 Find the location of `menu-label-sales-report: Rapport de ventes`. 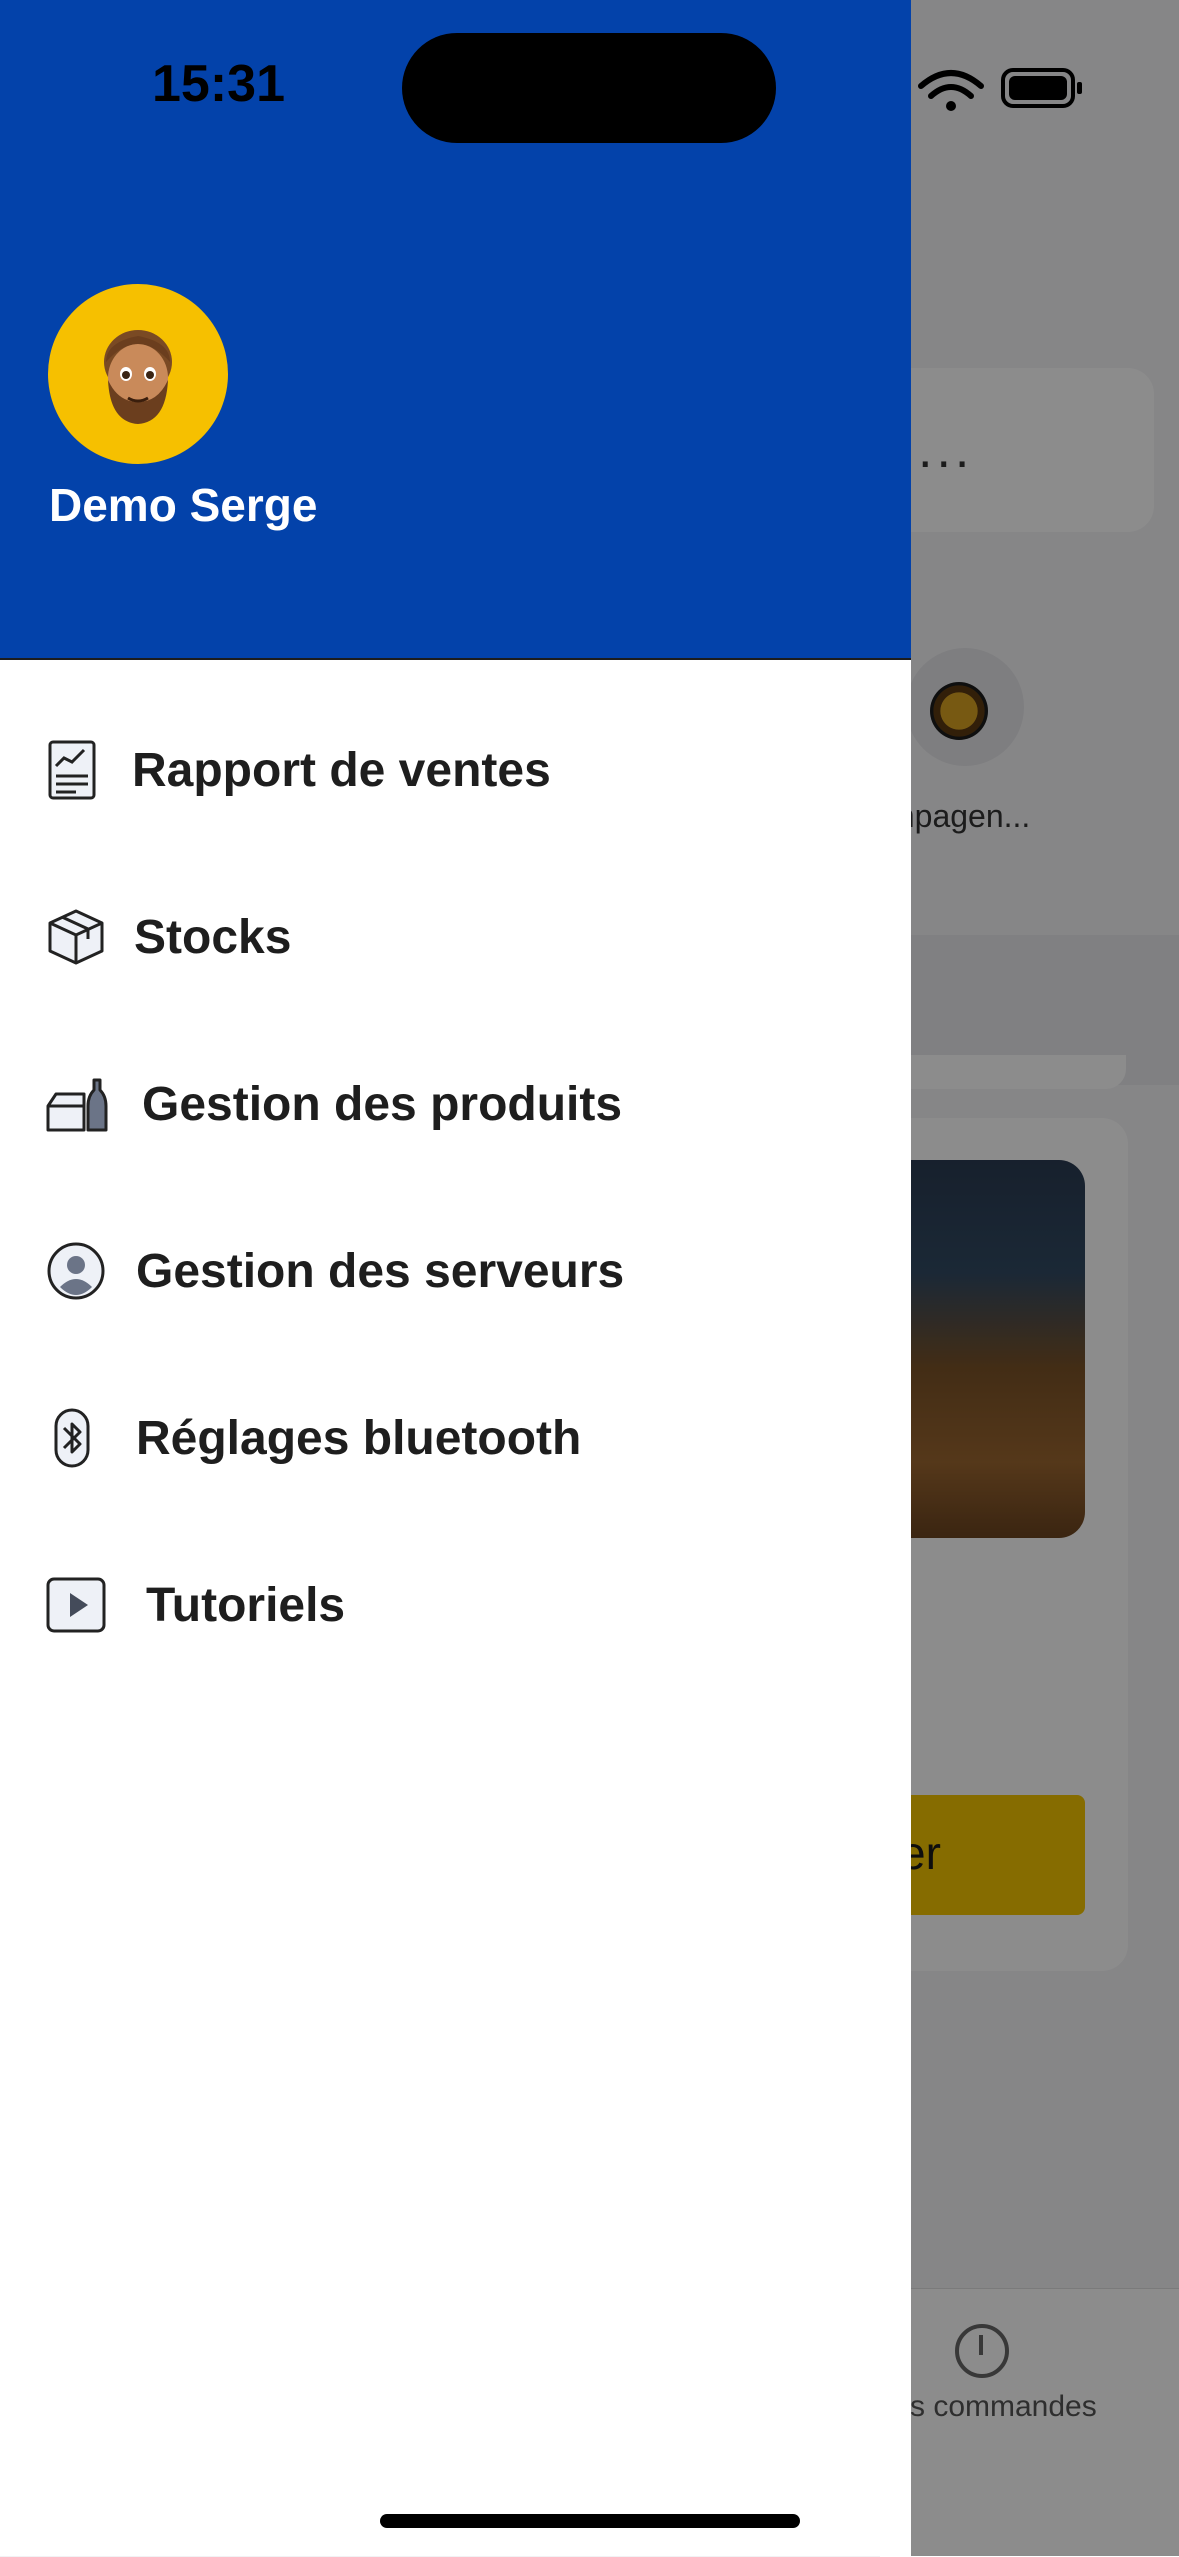

menu-label-sales-report: Rapport de ventes is located at coordinates (341, 770).